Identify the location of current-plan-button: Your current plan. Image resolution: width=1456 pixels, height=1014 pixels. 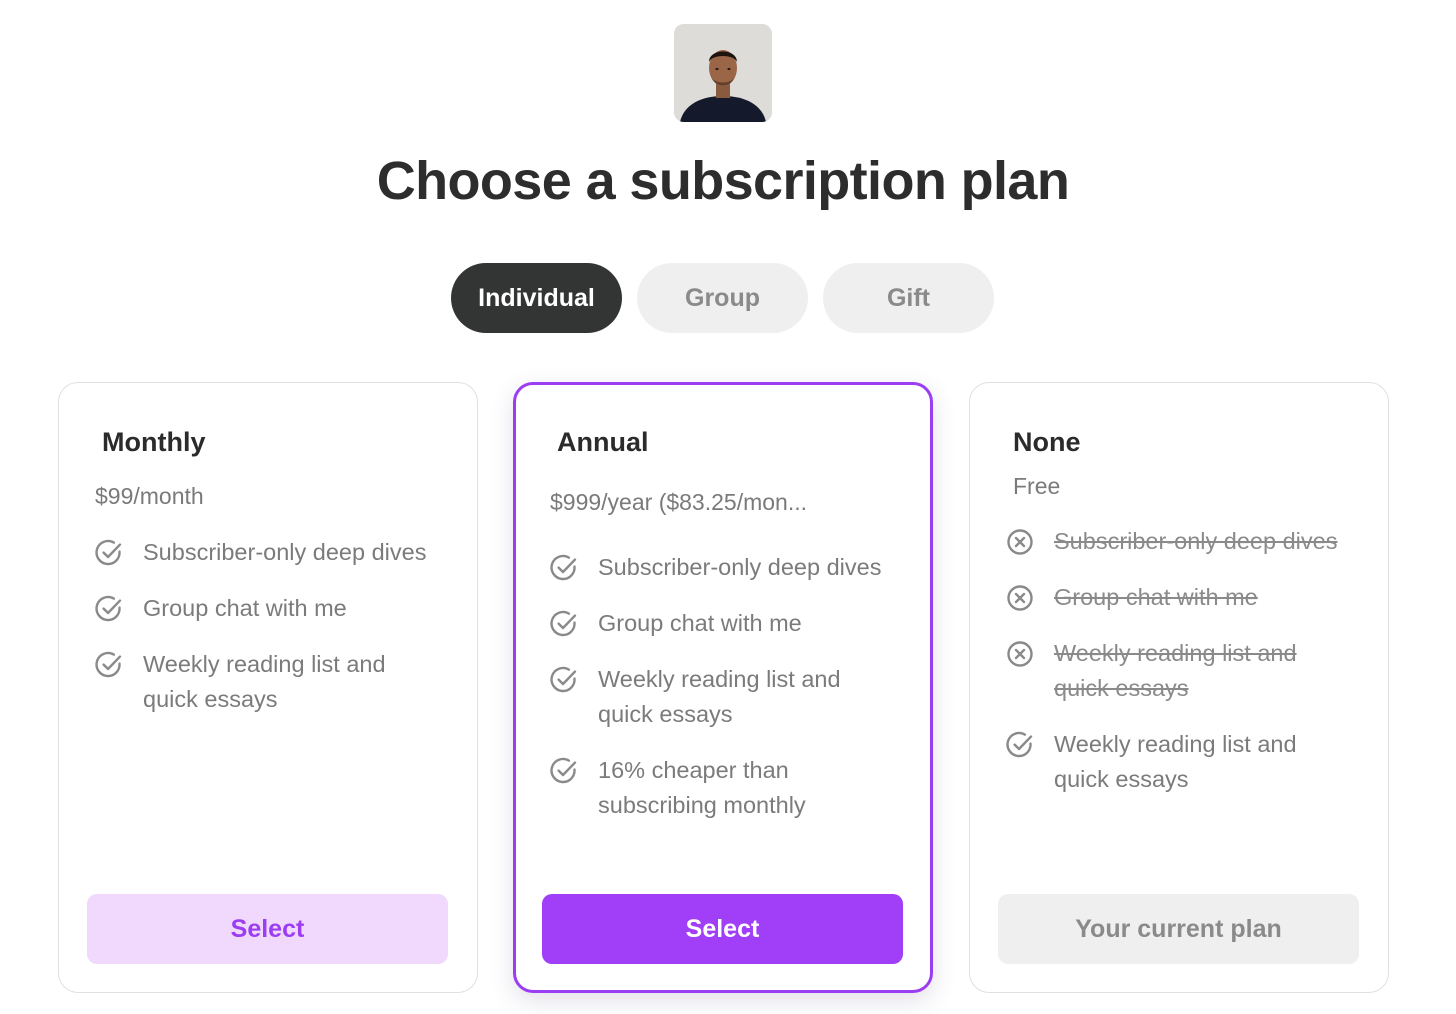
(1178, 929).